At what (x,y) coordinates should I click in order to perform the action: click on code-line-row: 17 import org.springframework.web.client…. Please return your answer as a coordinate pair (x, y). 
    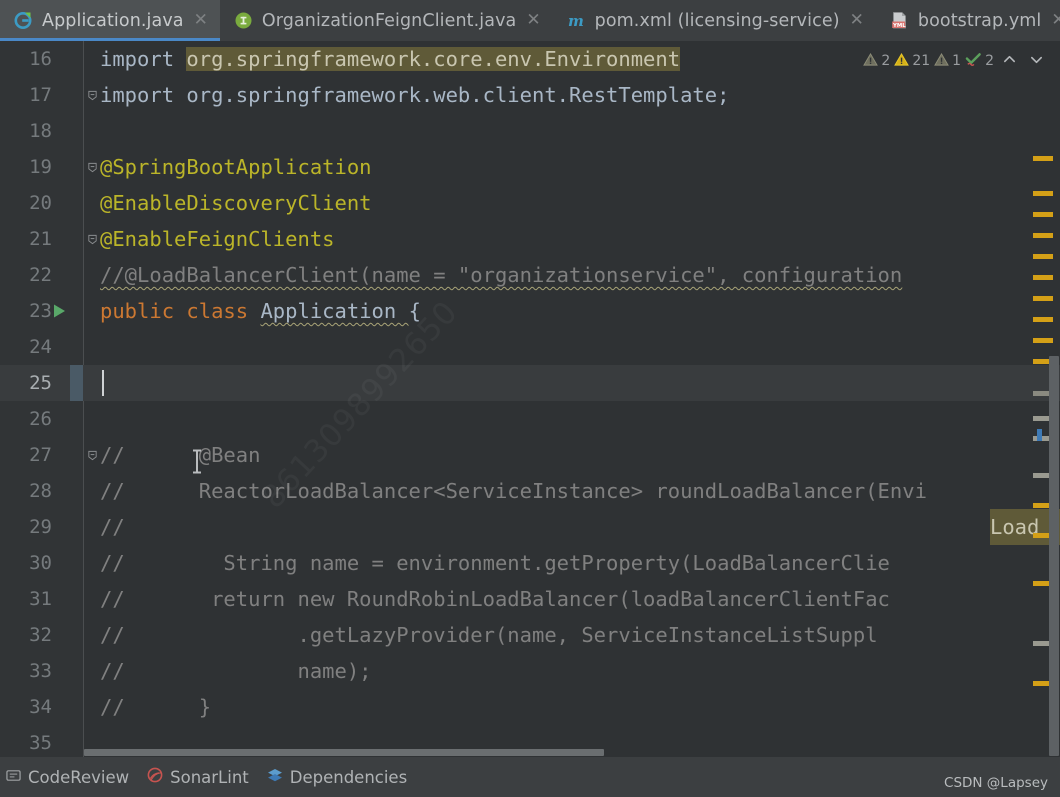
    Looking at the image, I should click on (530, 95).